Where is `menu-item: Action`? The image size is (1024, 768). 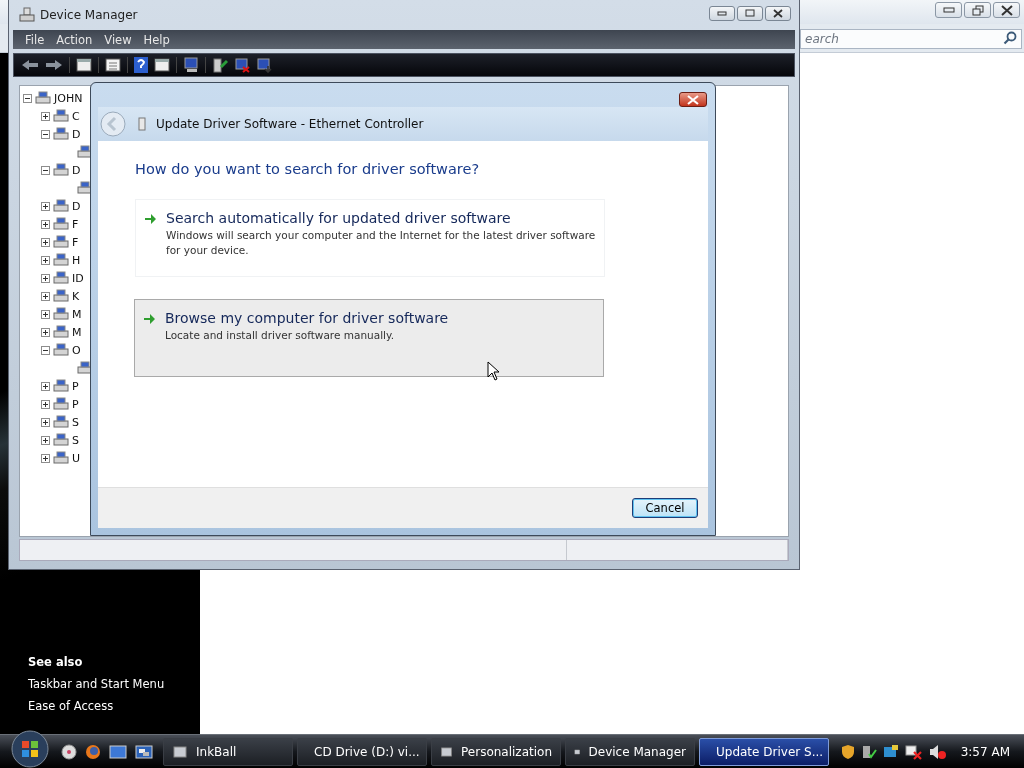
menu-item: Action is located at coordinates (76, 39).